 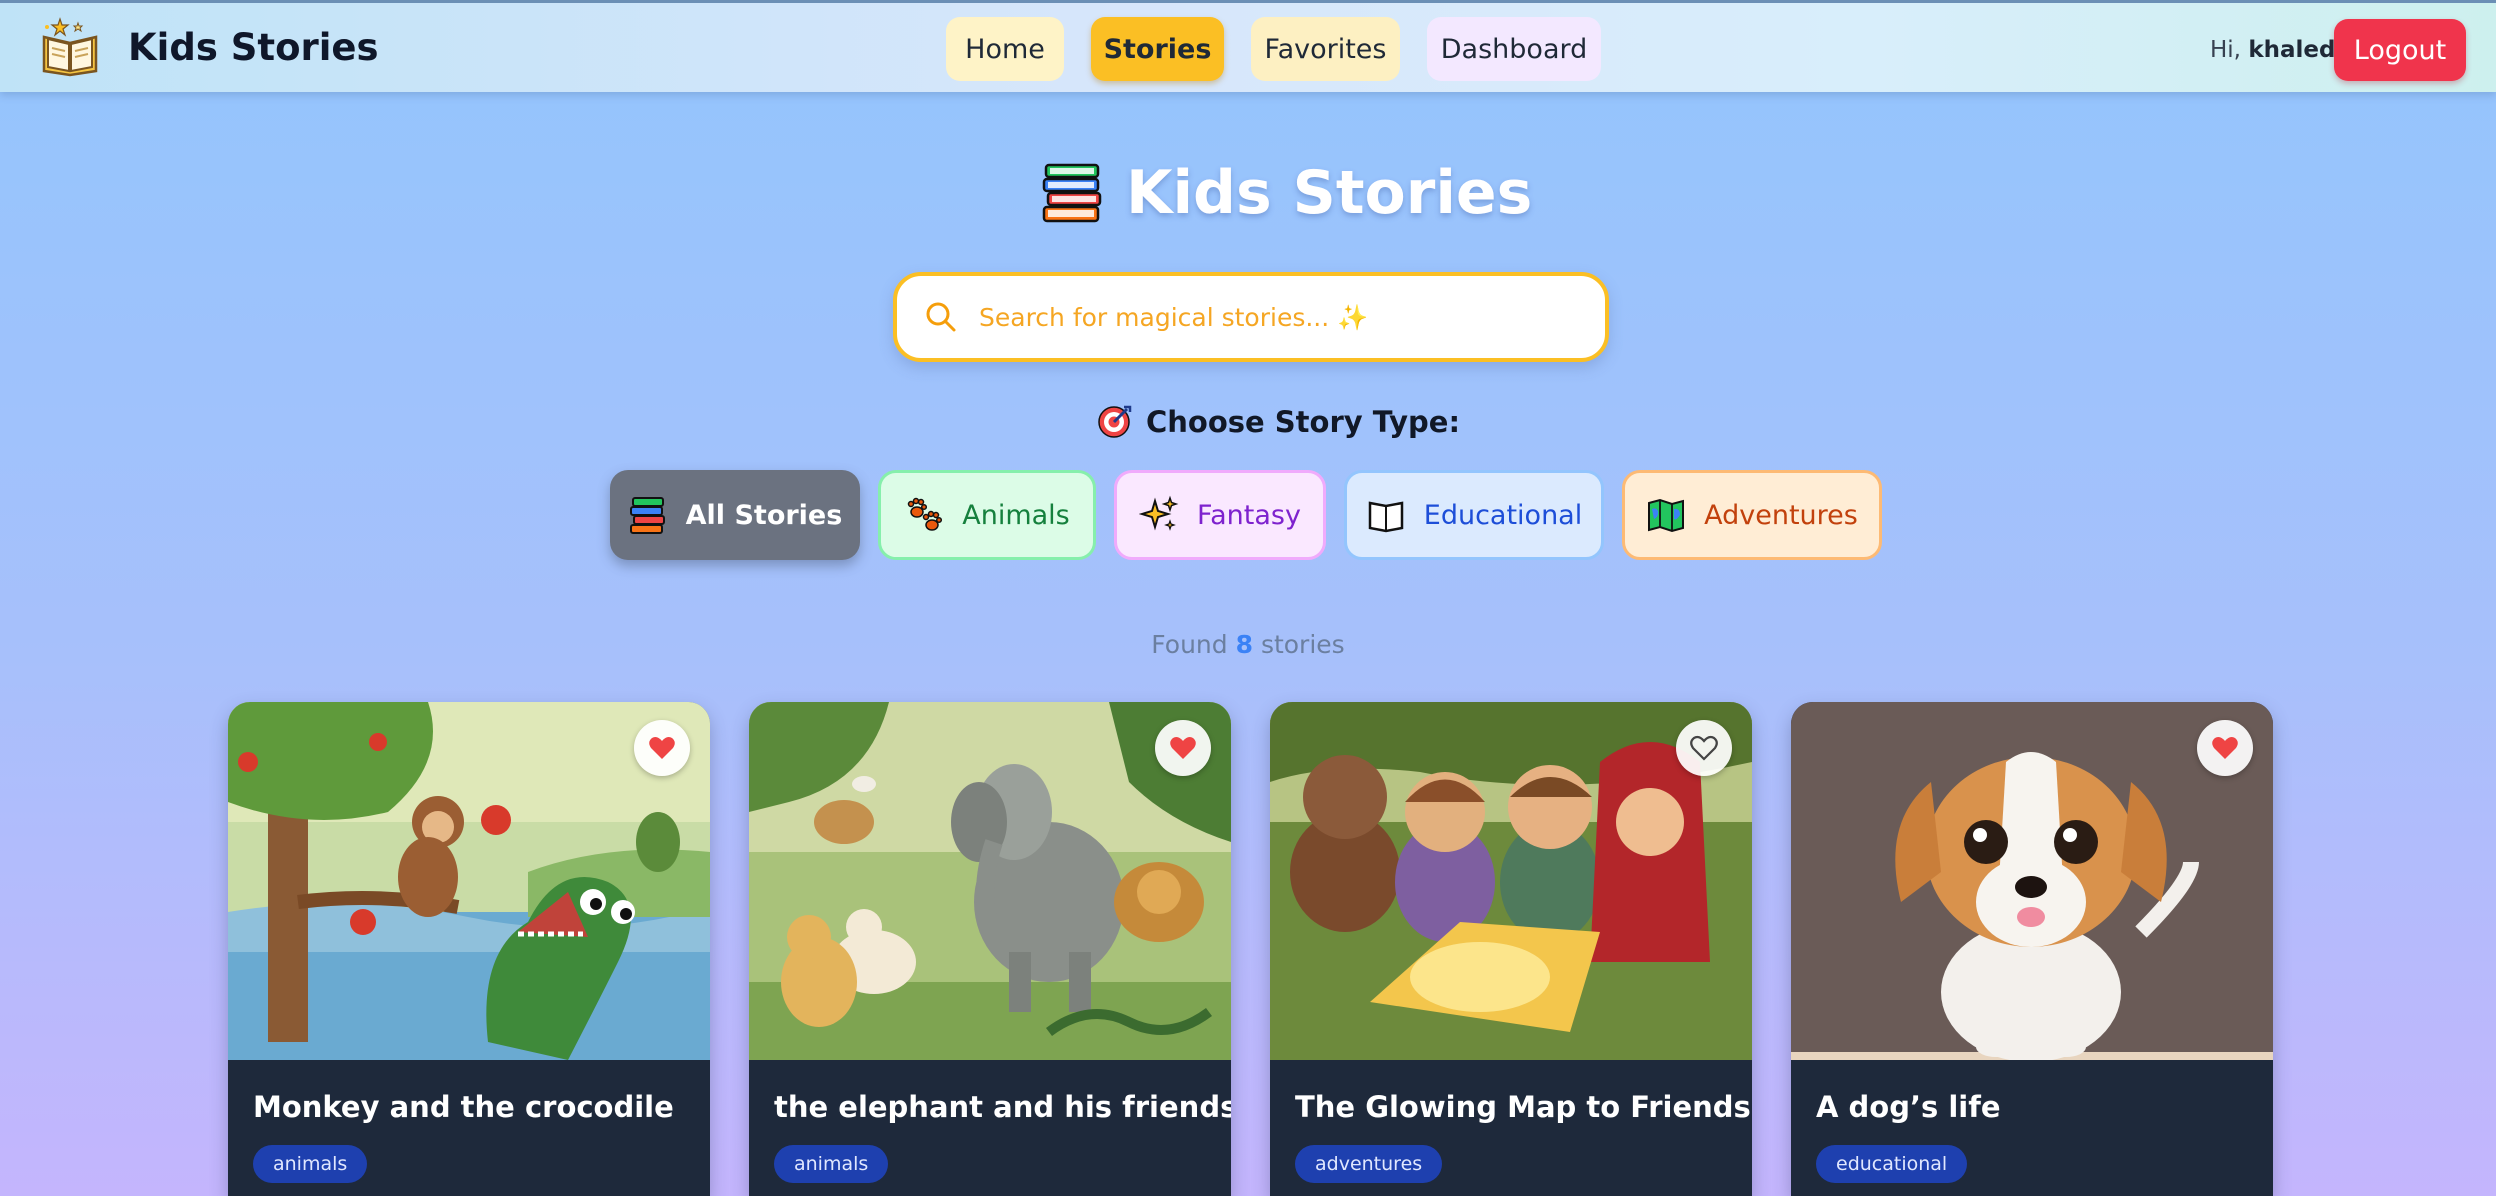 What do you see at coordinates (1369, 1164) in the screenshot?
I see `story-category-tag: adventures` at bounding box center [1369, 1164].